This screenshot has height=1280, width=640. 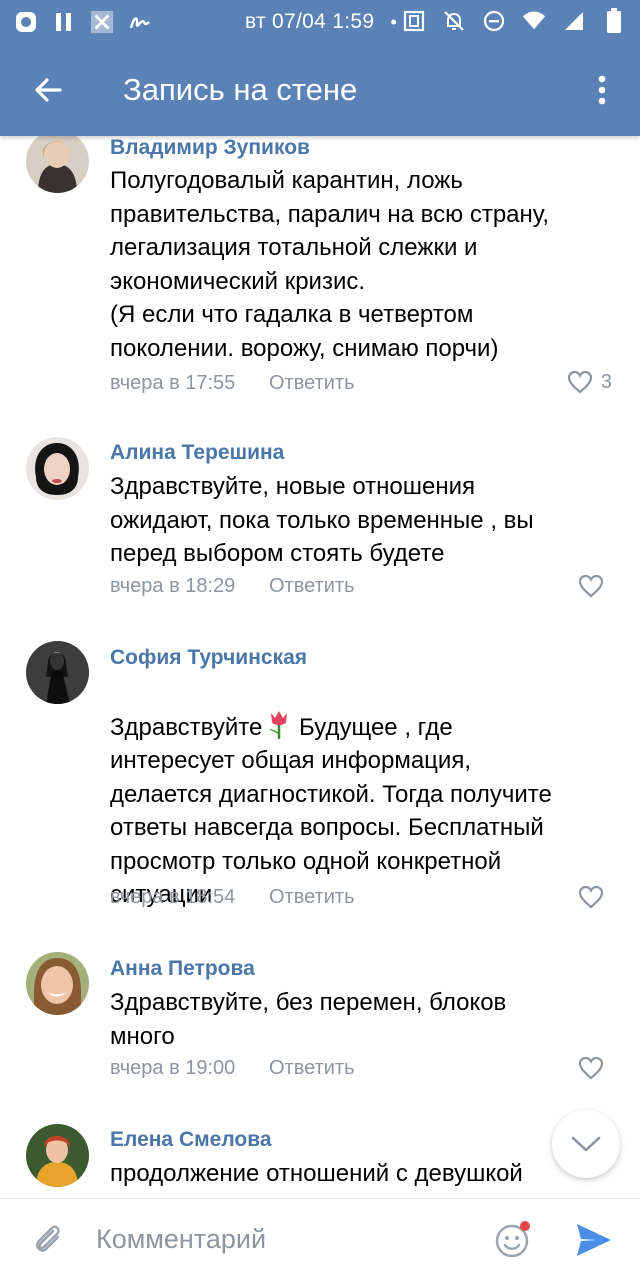 What do you see at coordinates (173, 897) in the screenshot?
I see `comment-time: вчера в 18:54` at bounding box center [173, 897].